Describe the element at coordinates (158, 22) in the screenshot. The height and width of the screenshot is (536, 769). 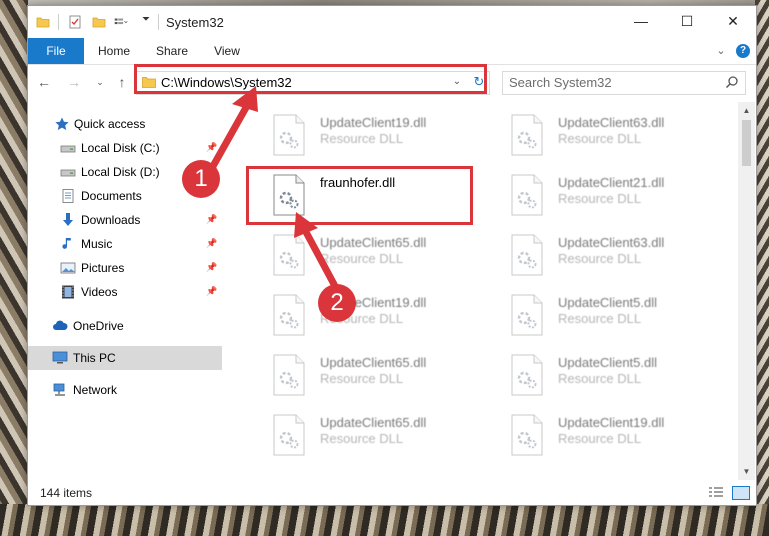
I see `title-separator` at that location.